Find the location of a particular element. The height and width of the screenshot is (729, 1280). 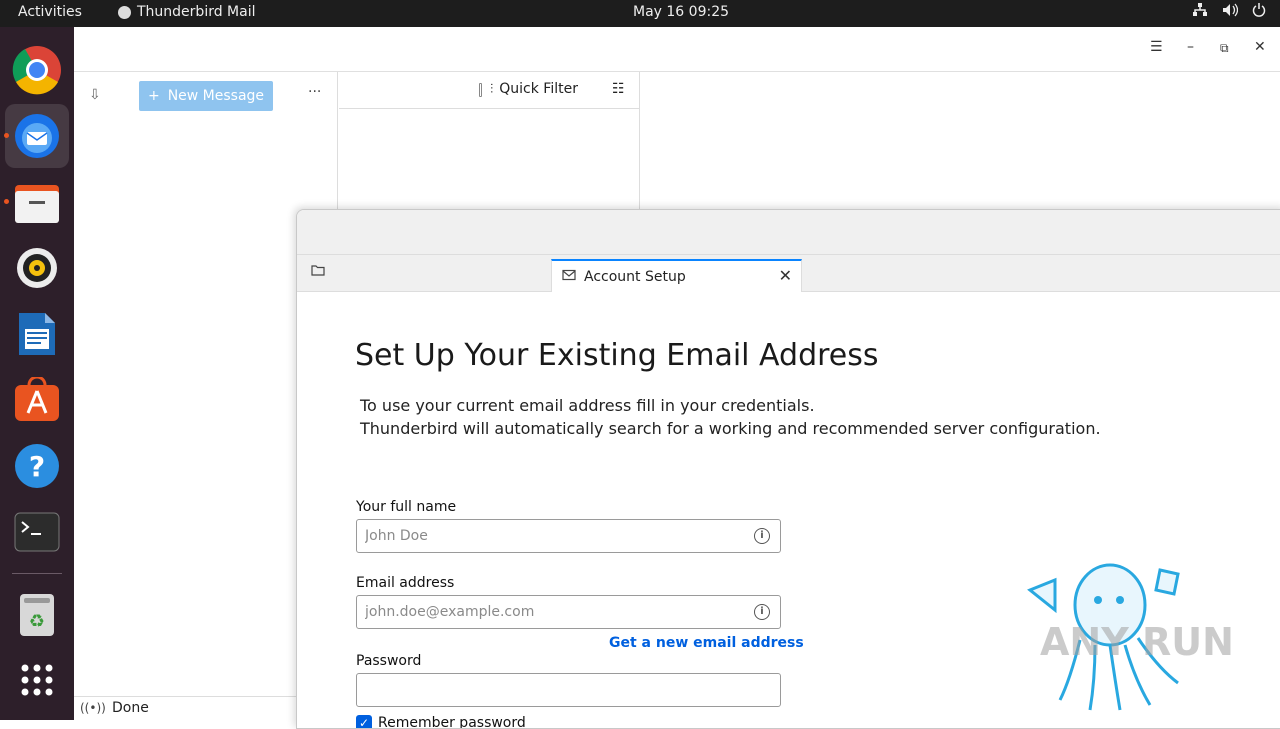

remember-password-label: Remember password is located at coordinates (452, 722).